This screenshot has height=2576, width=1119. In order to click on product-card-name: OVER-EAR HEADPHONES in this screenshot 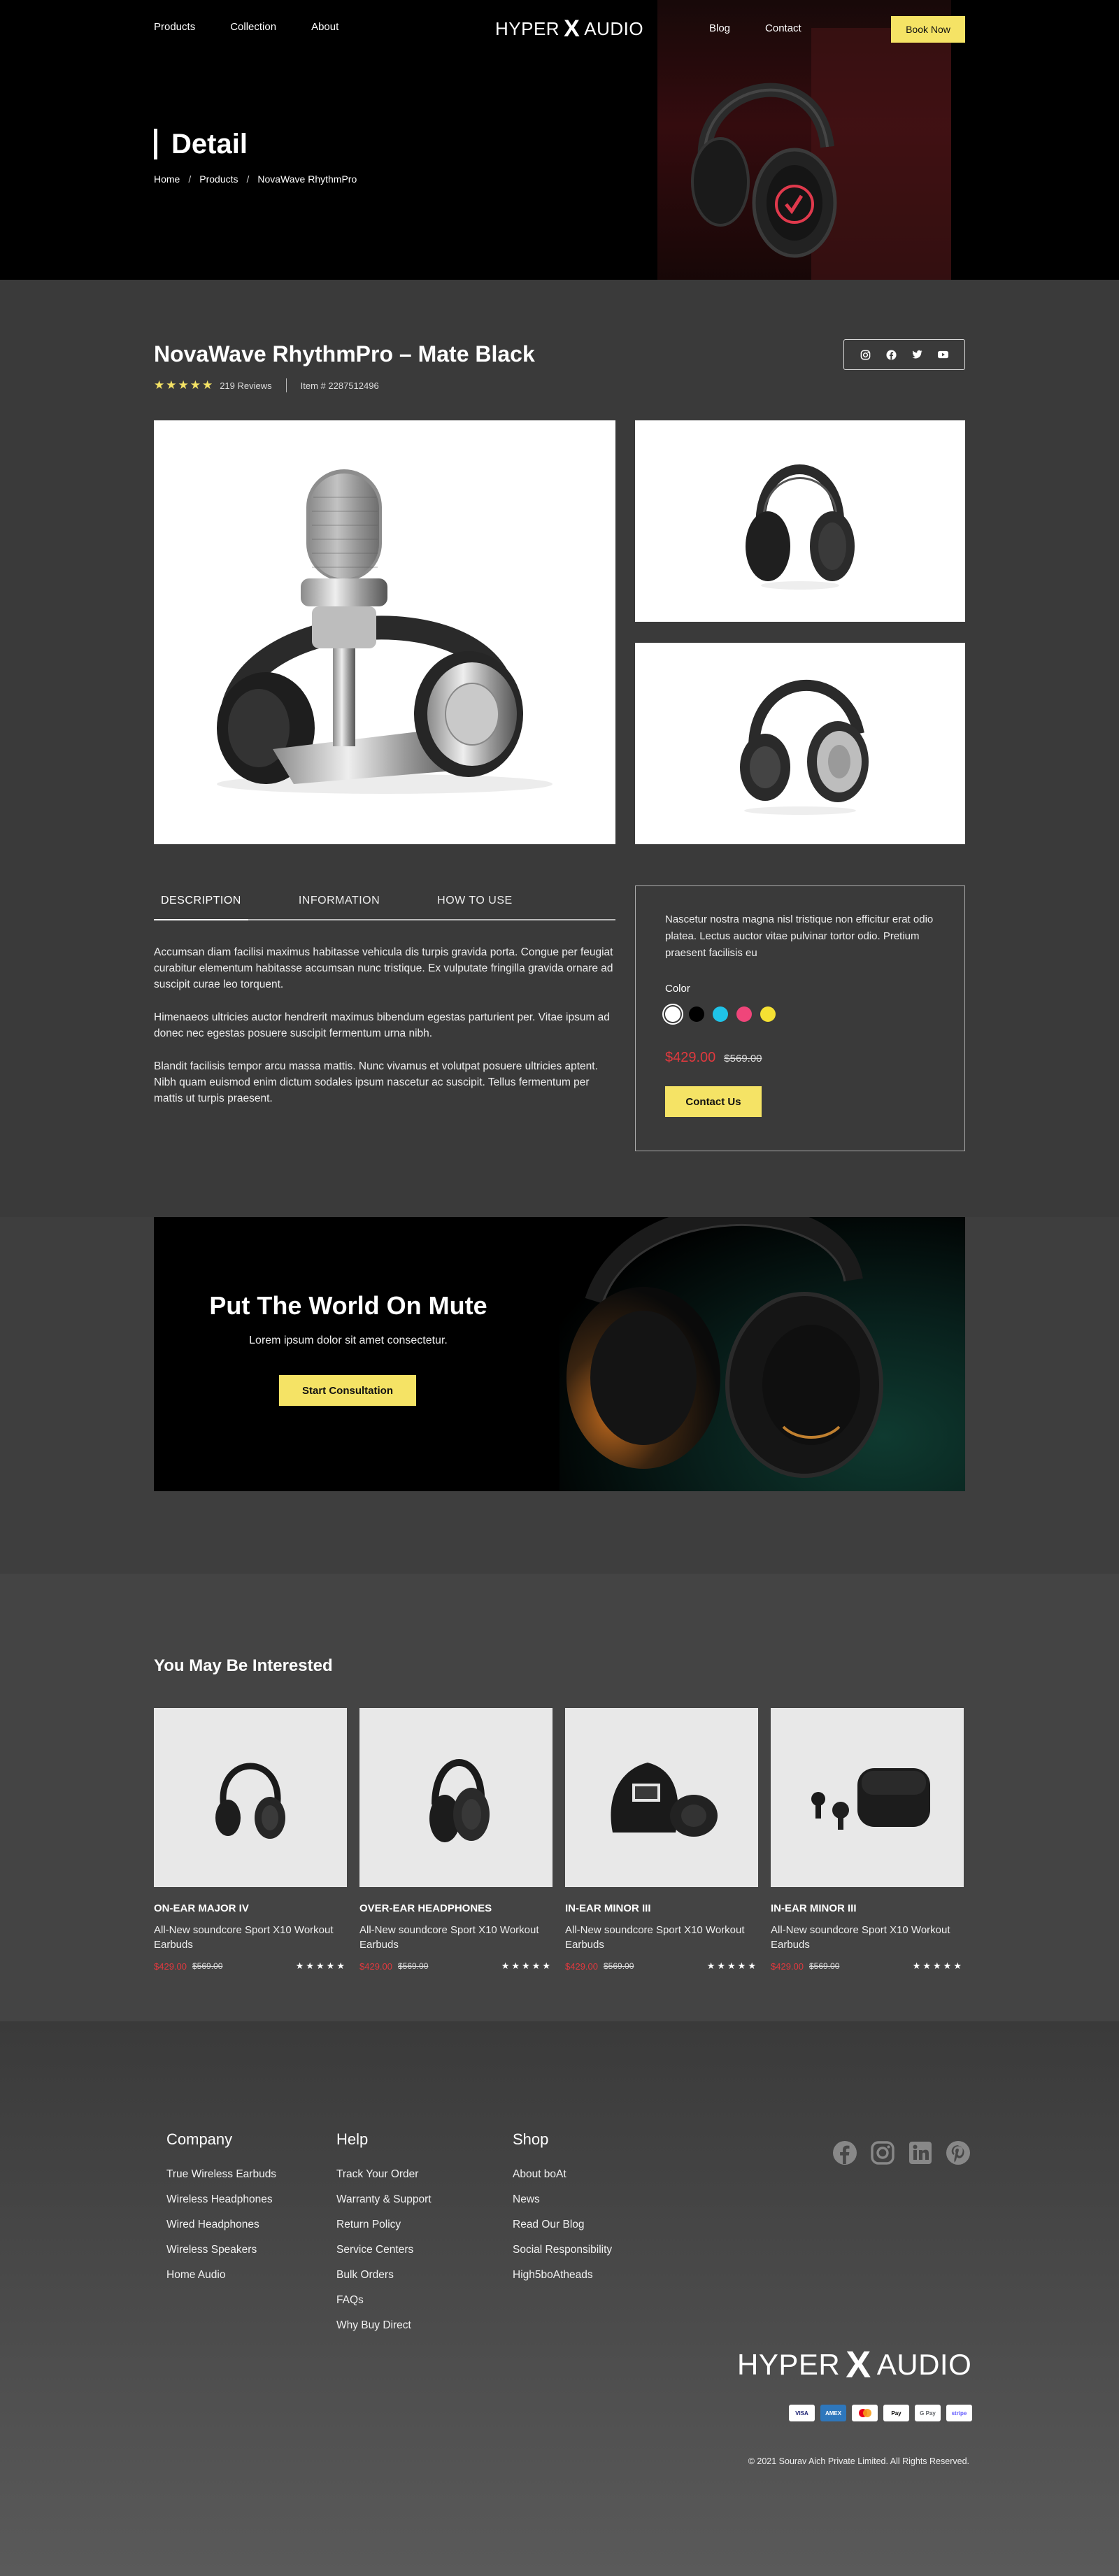, I will do `click(456, 1908)`.